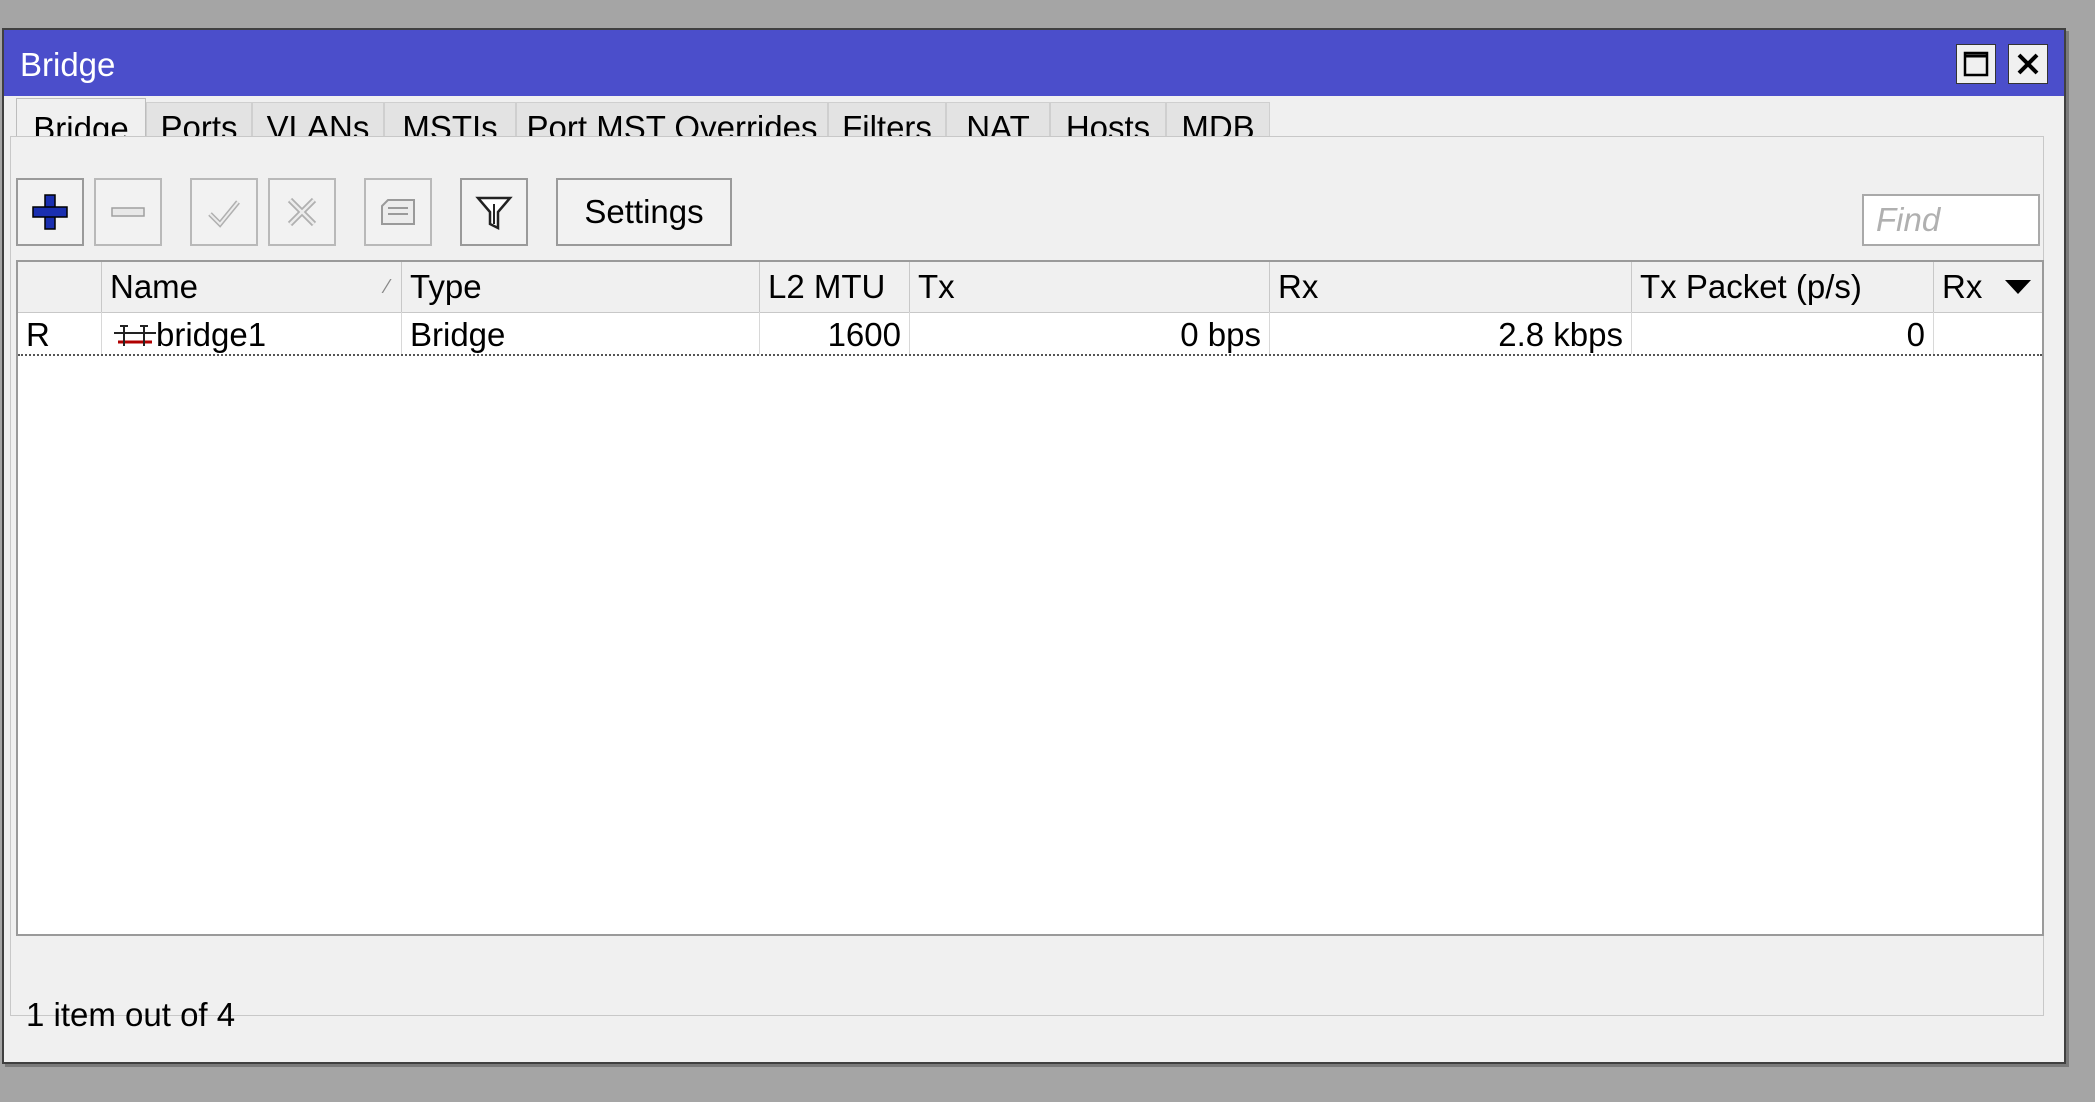 Image resolution: width=2095 pixels, height=1102 pixels. I want to click on disable-button, so click(302, 212).